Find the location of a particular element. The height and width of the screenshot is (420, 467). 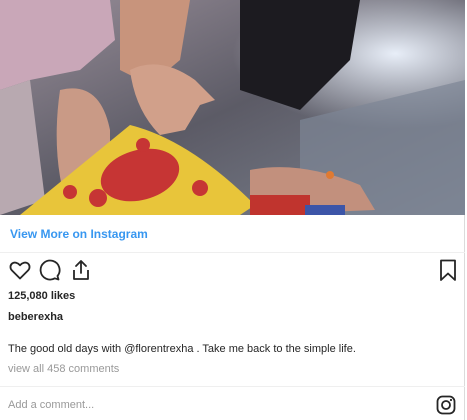

username: beberexha is located at coordinates (35, 317).